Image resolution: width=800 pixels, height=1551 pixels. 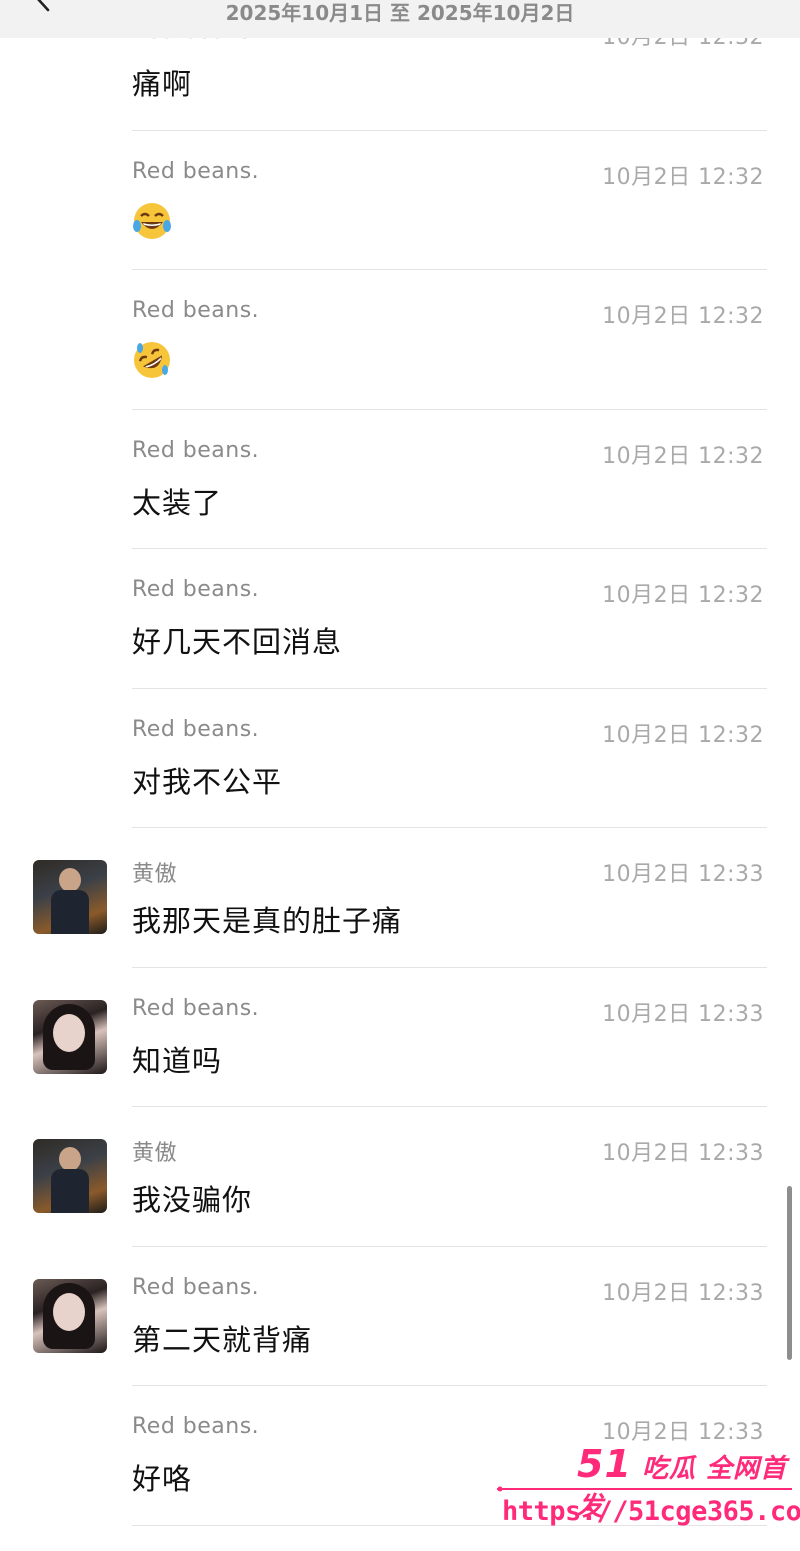 I want to click on watermark-line, so click(x=644, y=1489).